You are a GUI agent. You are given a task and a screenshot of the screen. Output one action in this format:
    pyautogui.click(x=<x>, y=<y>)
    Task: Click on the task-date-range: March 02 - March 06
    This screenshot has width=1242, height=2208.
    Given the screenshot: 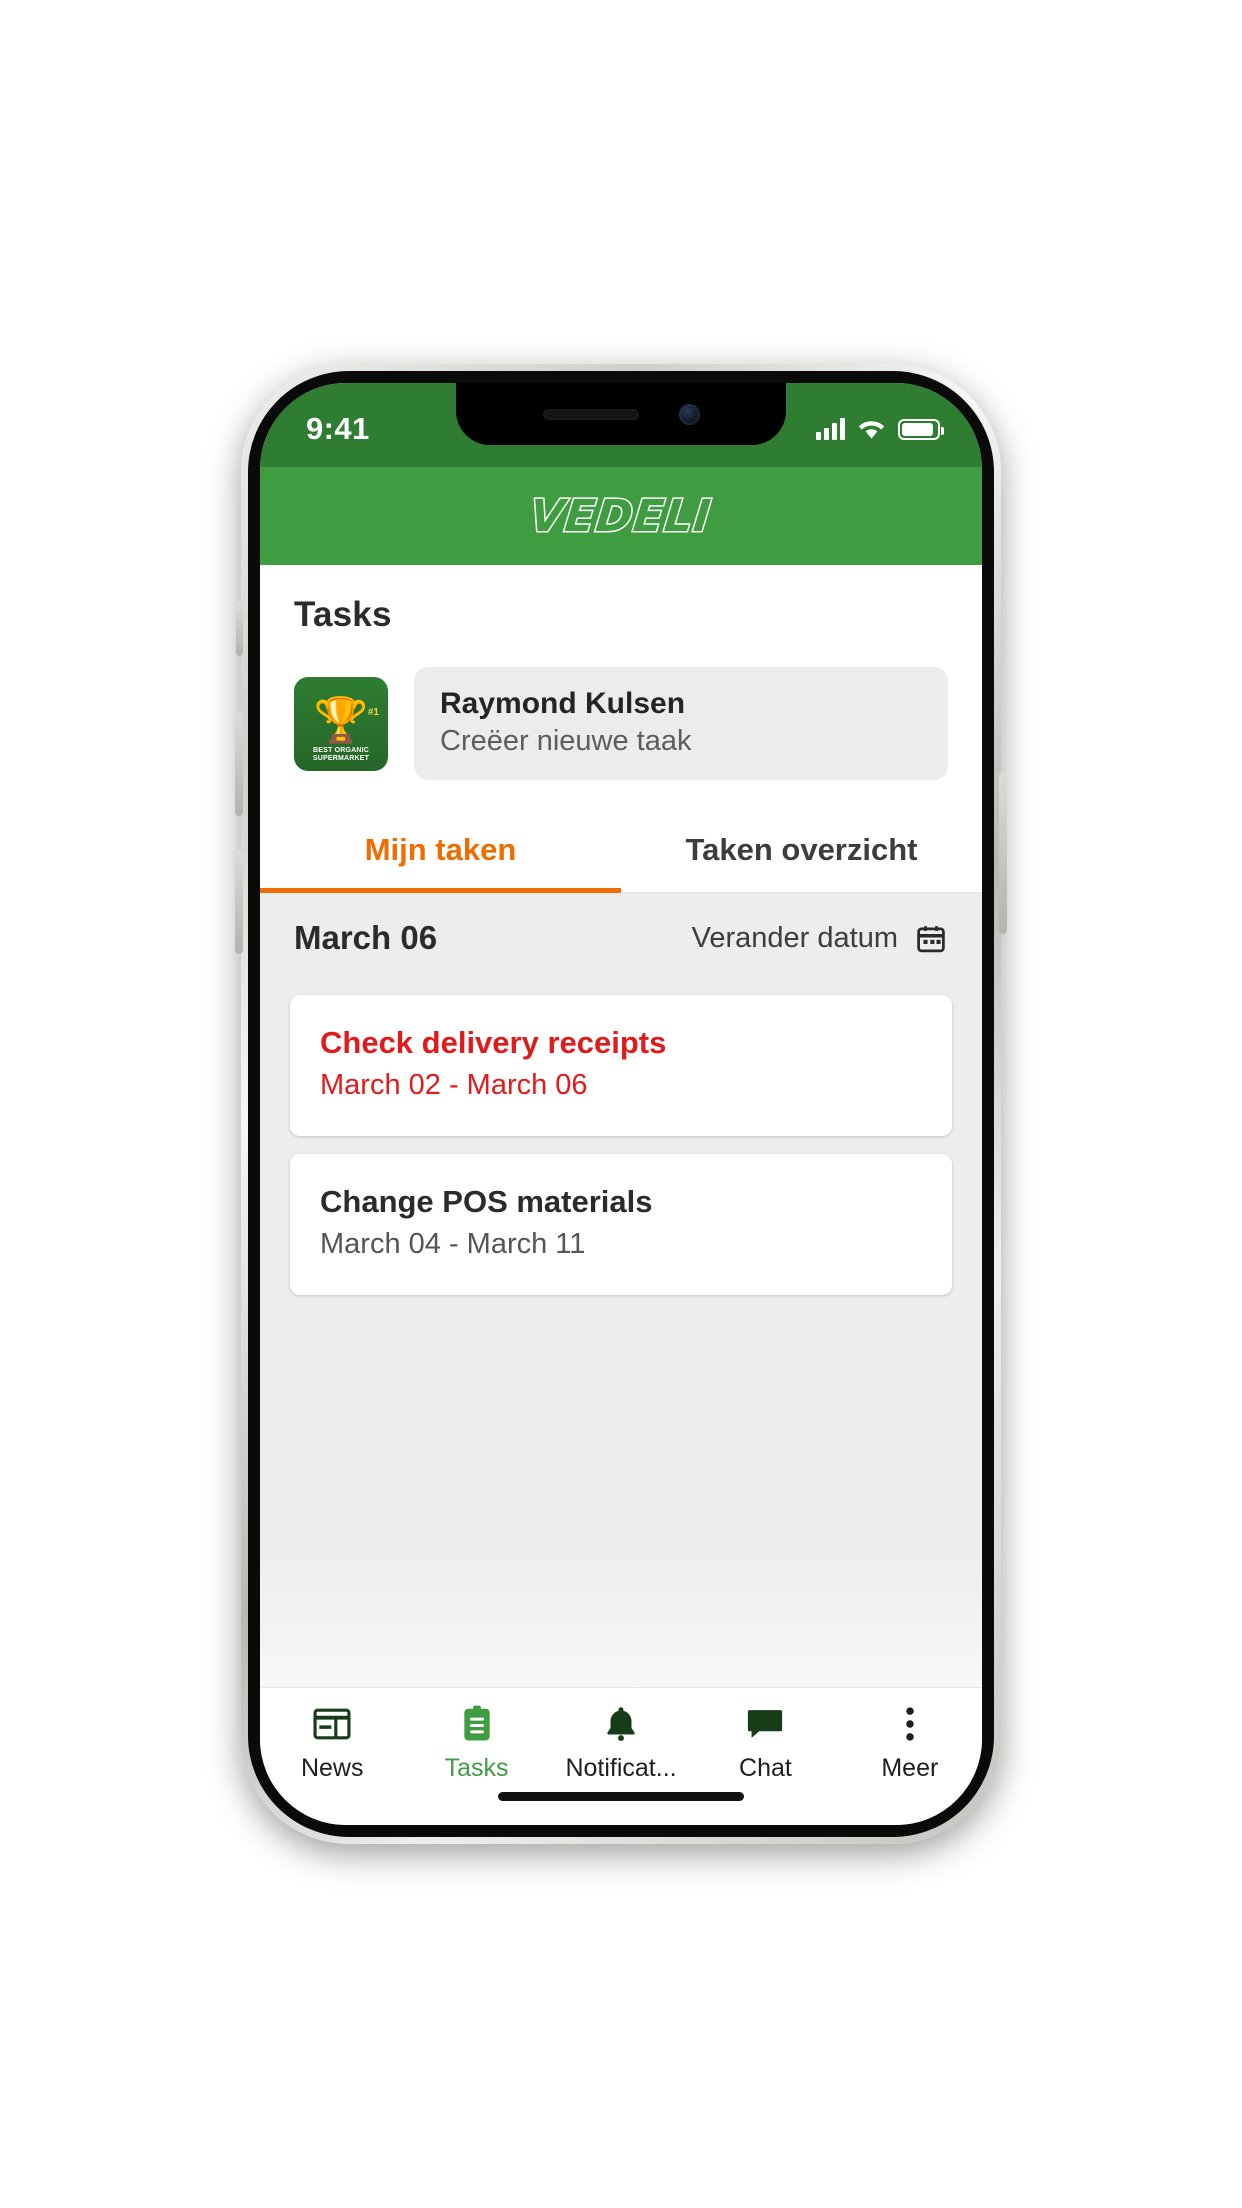 What is the action you would take?
    pyautogui.click(x=454, y=1085)
    